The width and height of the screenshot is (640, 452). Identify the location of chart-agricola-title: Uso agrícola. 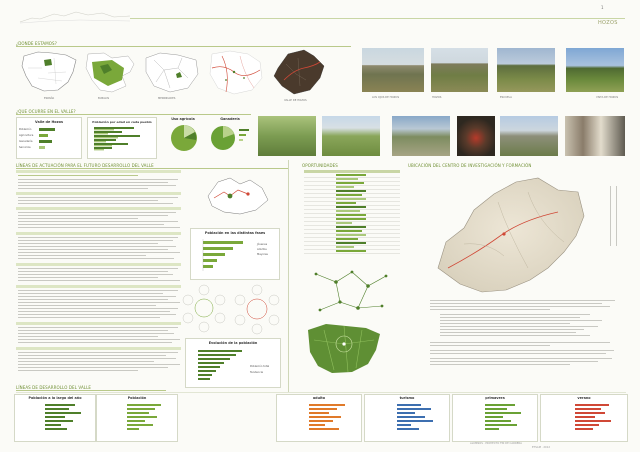
(183, 119).